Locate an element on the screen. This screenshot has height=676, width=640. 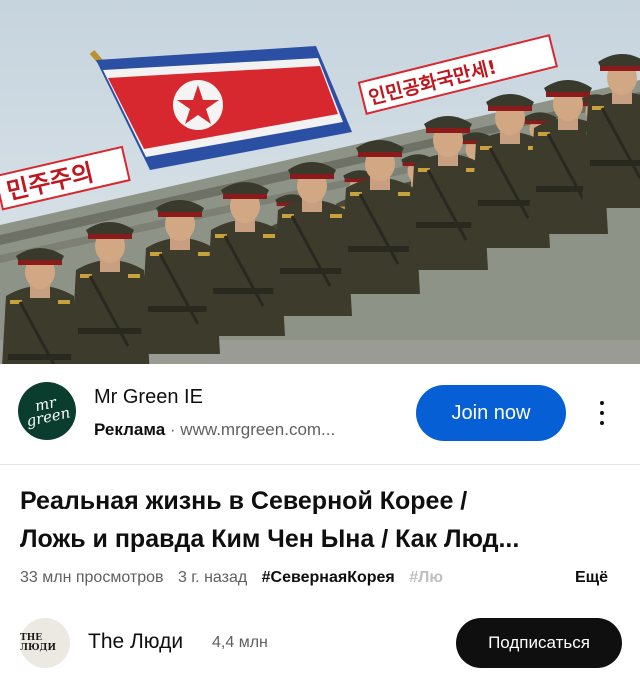
channel-name: The Люди is located at coordinates (135, 642).